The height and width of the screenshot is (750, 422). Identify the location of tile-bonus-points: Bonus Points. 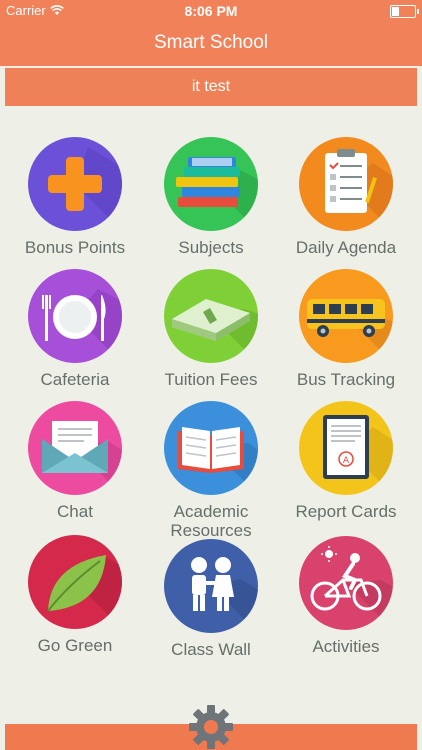
(75, 197).